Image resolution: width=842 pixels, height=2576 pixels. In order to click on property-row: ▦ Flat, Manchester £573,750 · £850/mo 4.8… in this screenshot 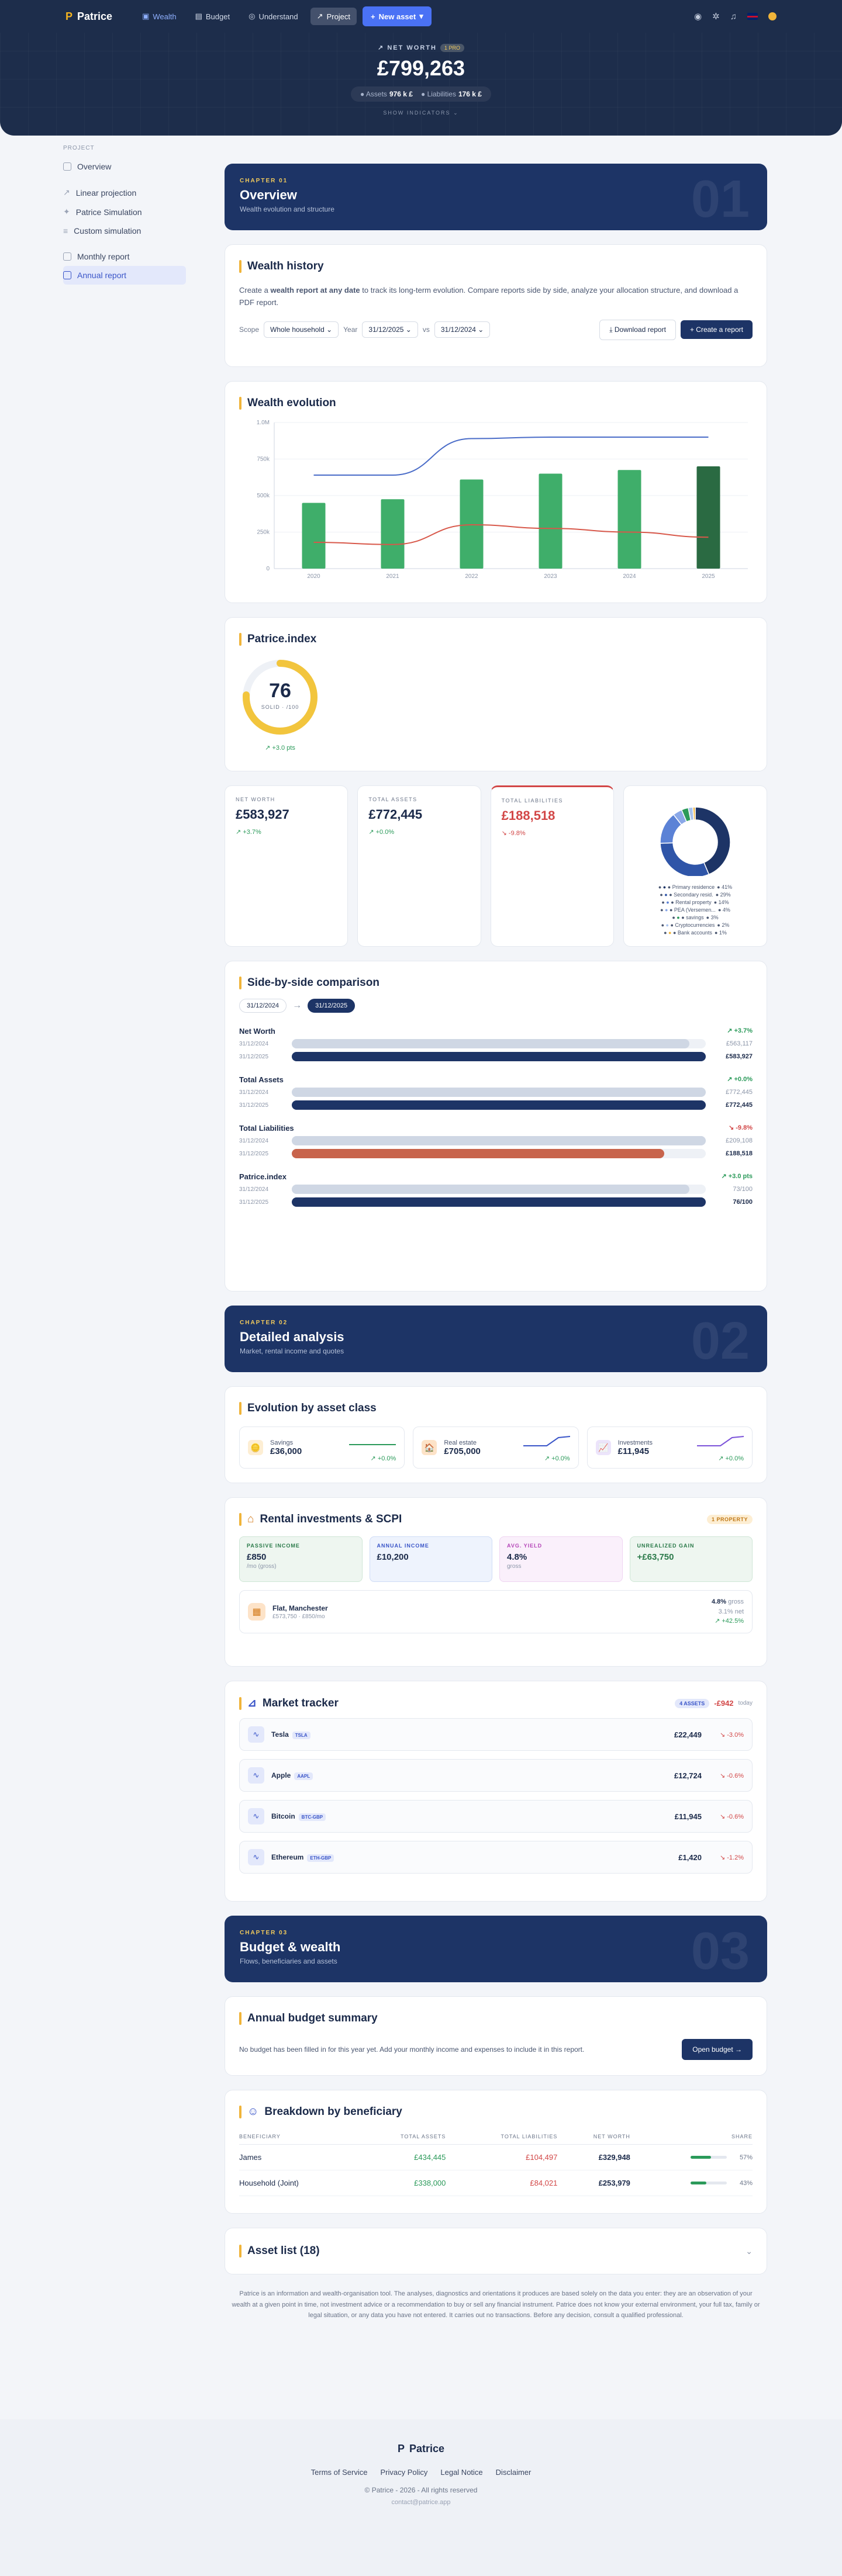, I will do `click(496, 1612)`.